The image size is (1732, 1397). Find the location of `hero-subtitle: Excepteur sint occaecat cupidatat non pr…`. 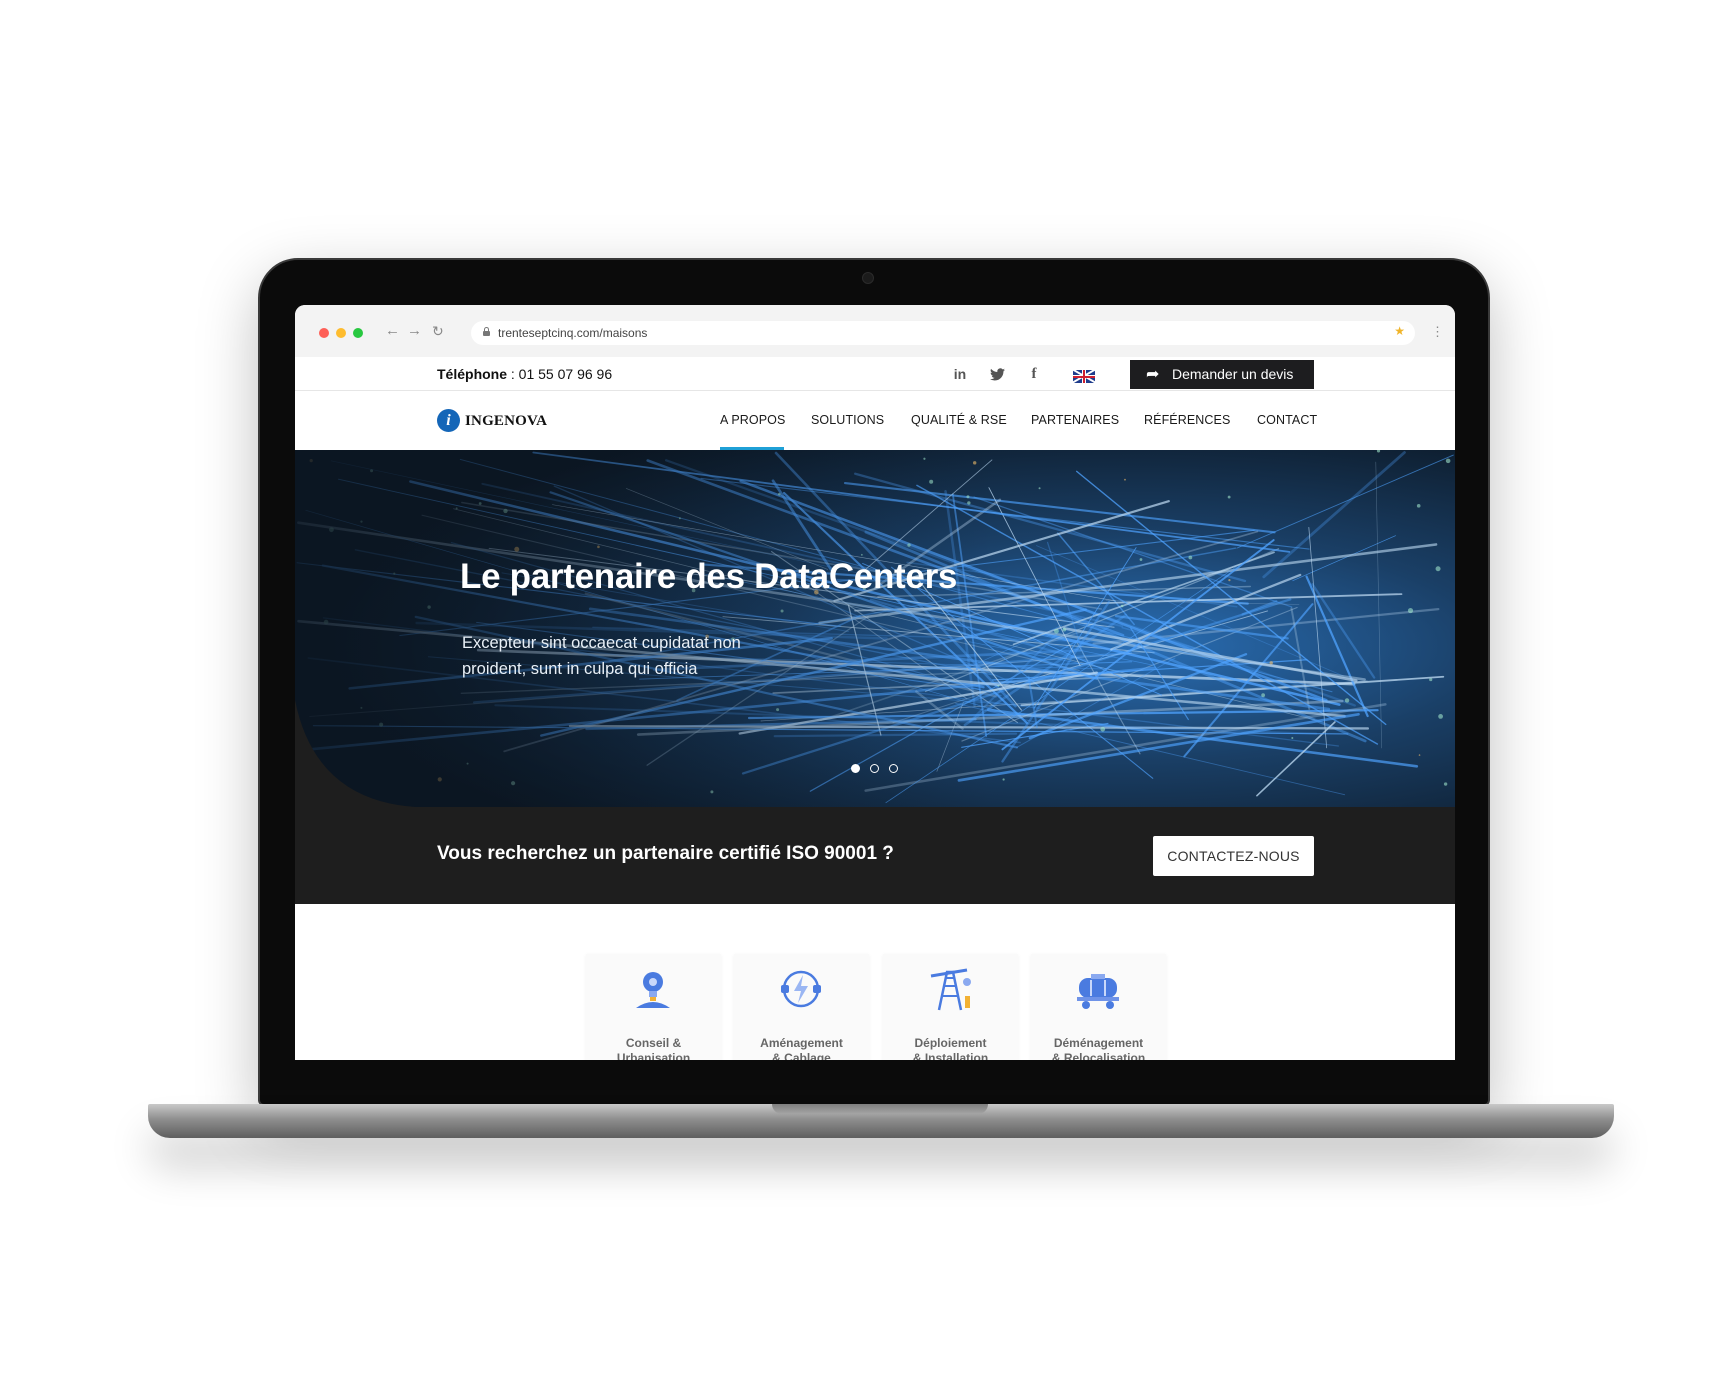

hero-subtitle: Excepteur sint occaecat cupidatat non pr… is located at coordinates (601, 656).